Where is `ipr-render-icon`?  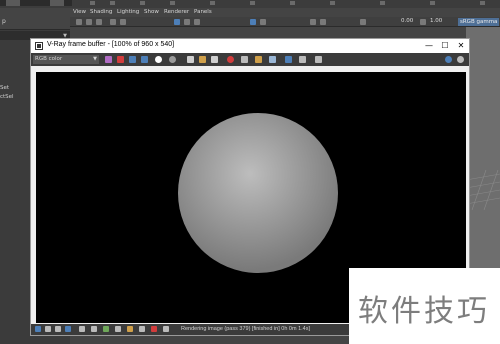
ipr-render-icon is located at coordinates (460, 59).